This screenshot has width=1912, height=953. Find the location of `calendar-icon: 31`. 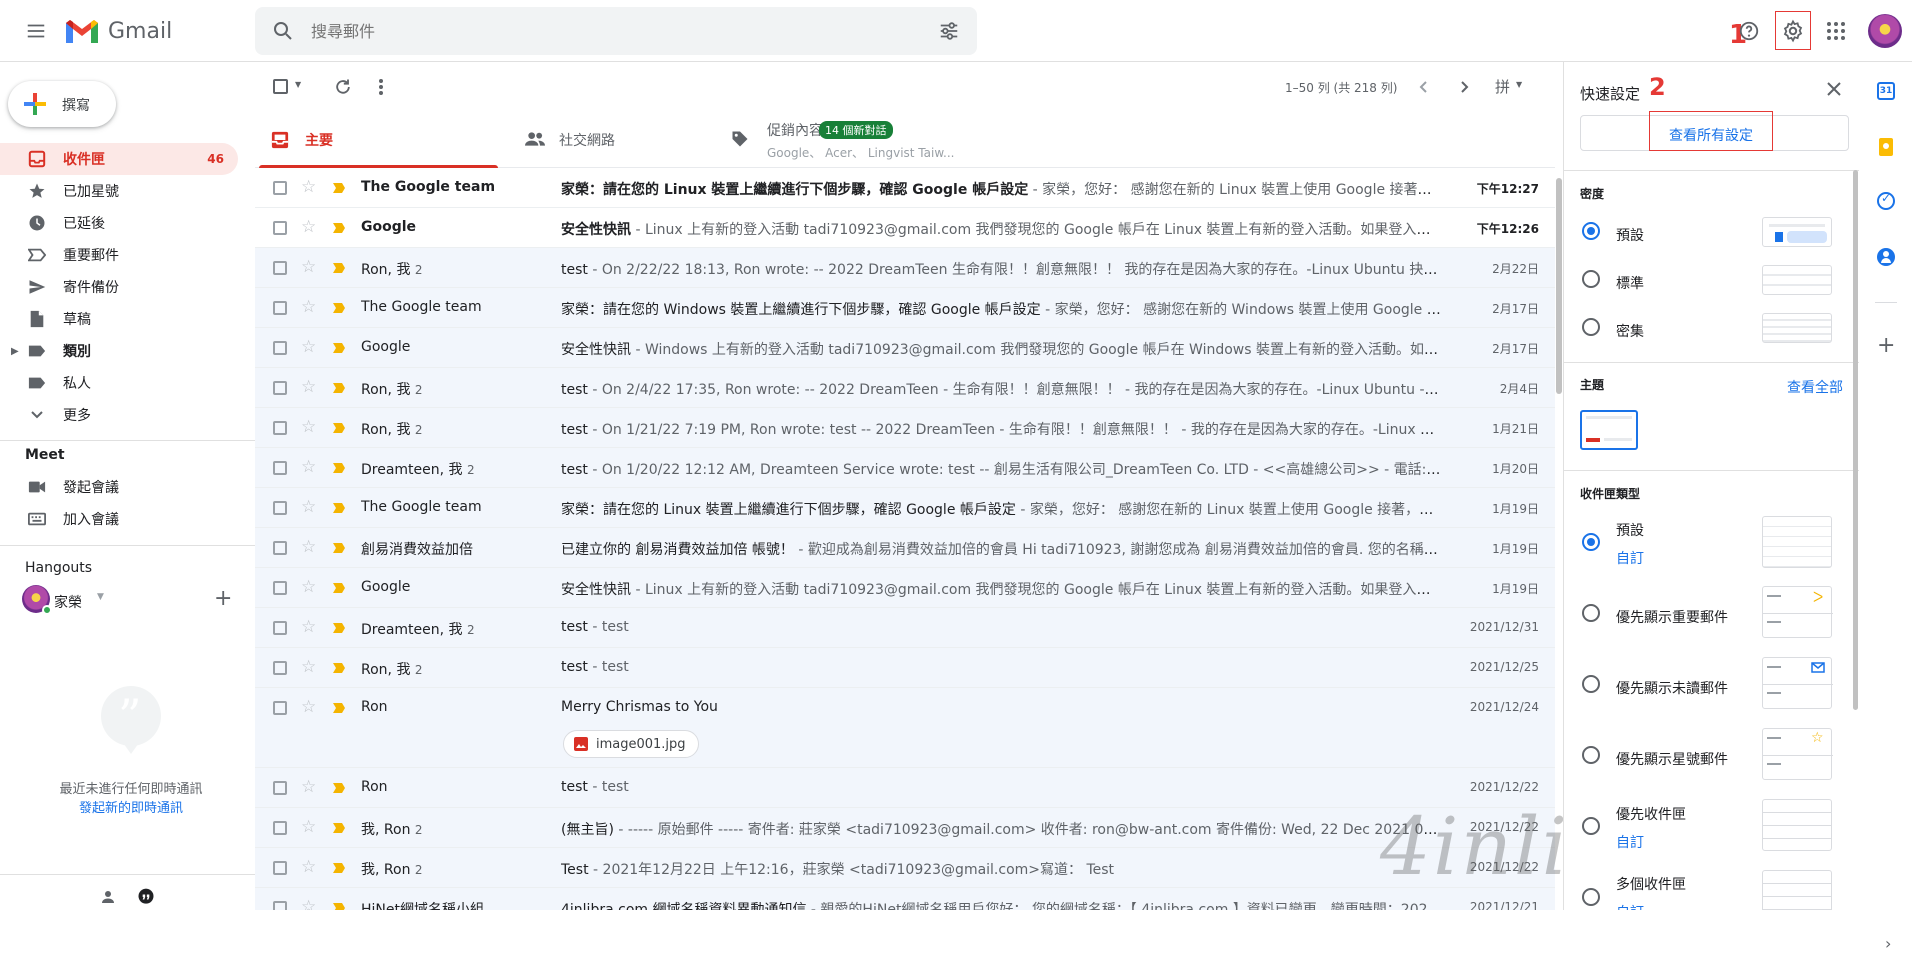

calendar-icon: 31 is located at coordinates (1886, 91).